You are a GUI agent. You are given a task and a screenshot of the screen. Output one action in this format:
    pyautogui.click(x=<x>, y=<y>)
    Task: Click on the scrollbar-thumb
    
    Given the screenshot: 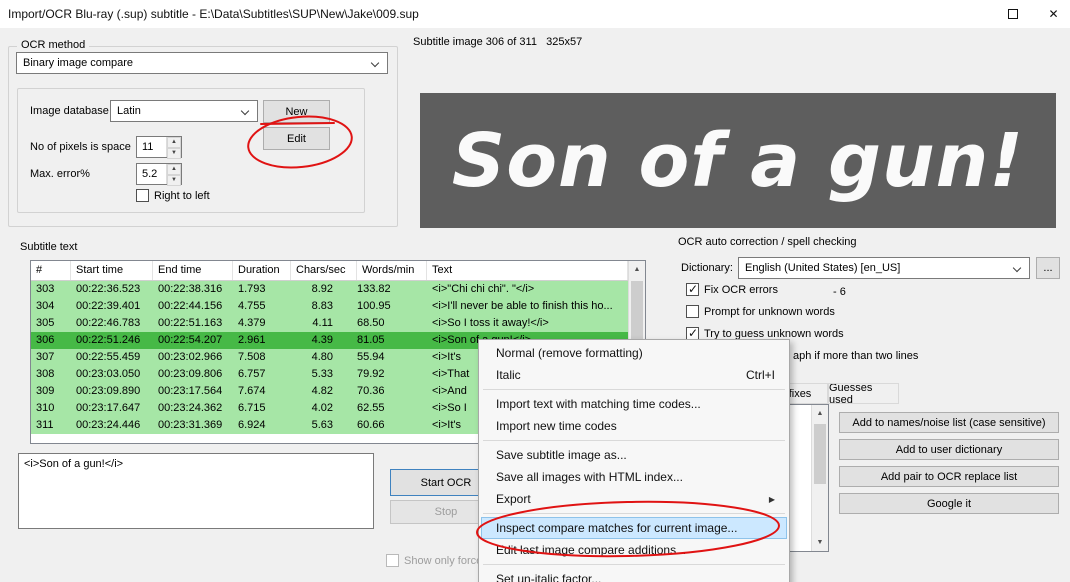 What is the action you would take?
    pyautogui.click(x=820, y=454)
    